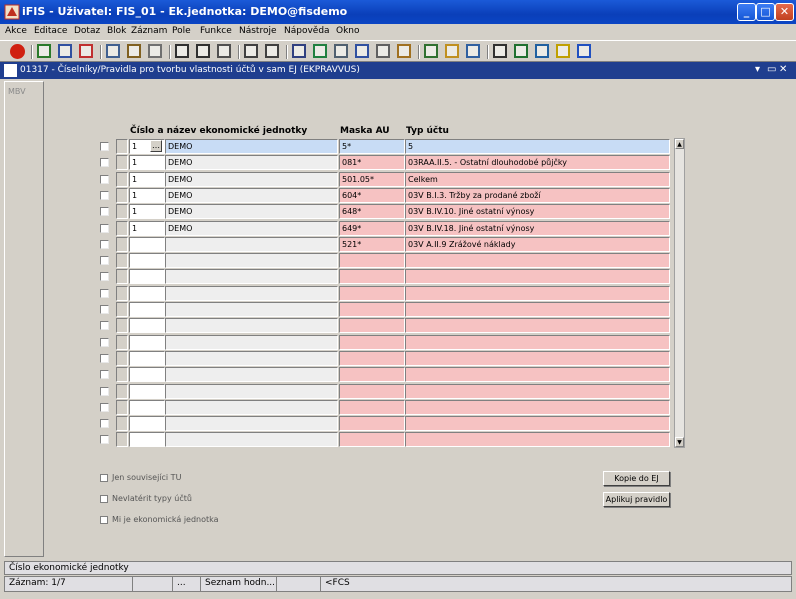 This screenshot has width=796, height=599. I want to click on sort-asc-icon, so click(182, 51).